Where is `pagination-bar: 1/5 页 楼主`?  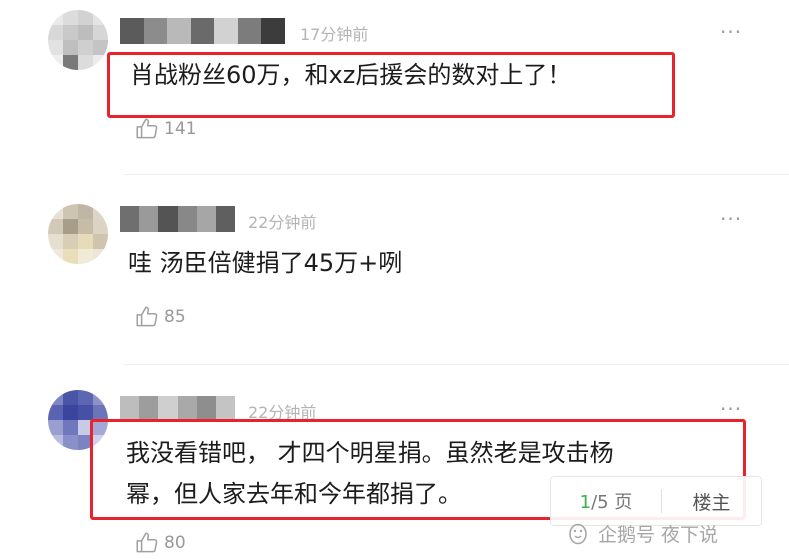 pagination-bar: 1/5 页 楼主 is located at coordinates (656, 501).